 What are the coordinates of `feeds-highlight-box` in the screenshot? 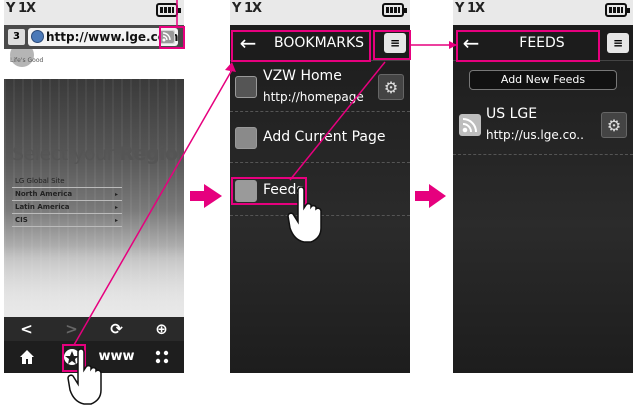 It's located at (269, 191).